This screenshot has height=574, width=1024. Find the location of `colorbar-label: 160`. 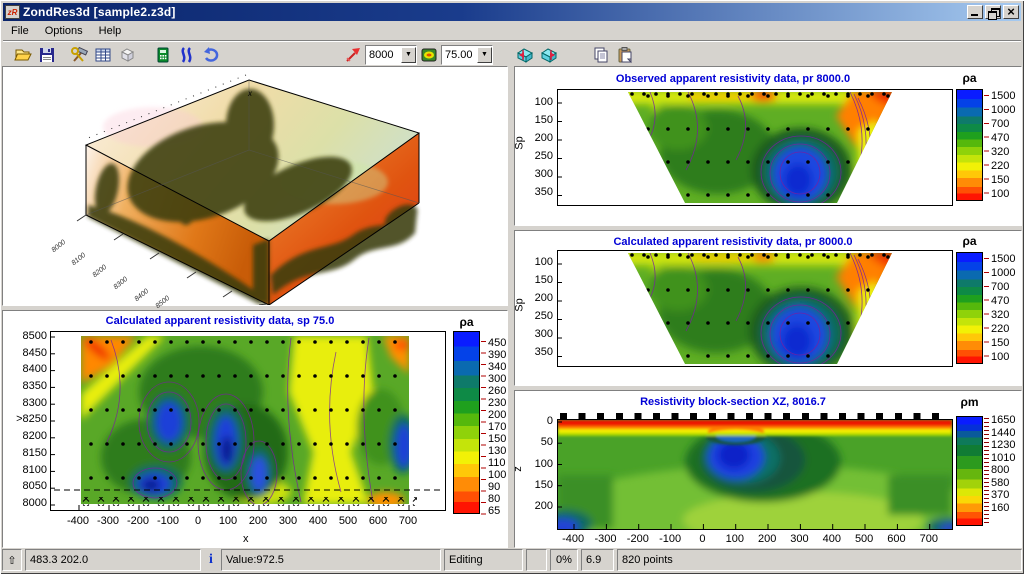

colorbar-label: 160 is located at coordinates (1000, 507).